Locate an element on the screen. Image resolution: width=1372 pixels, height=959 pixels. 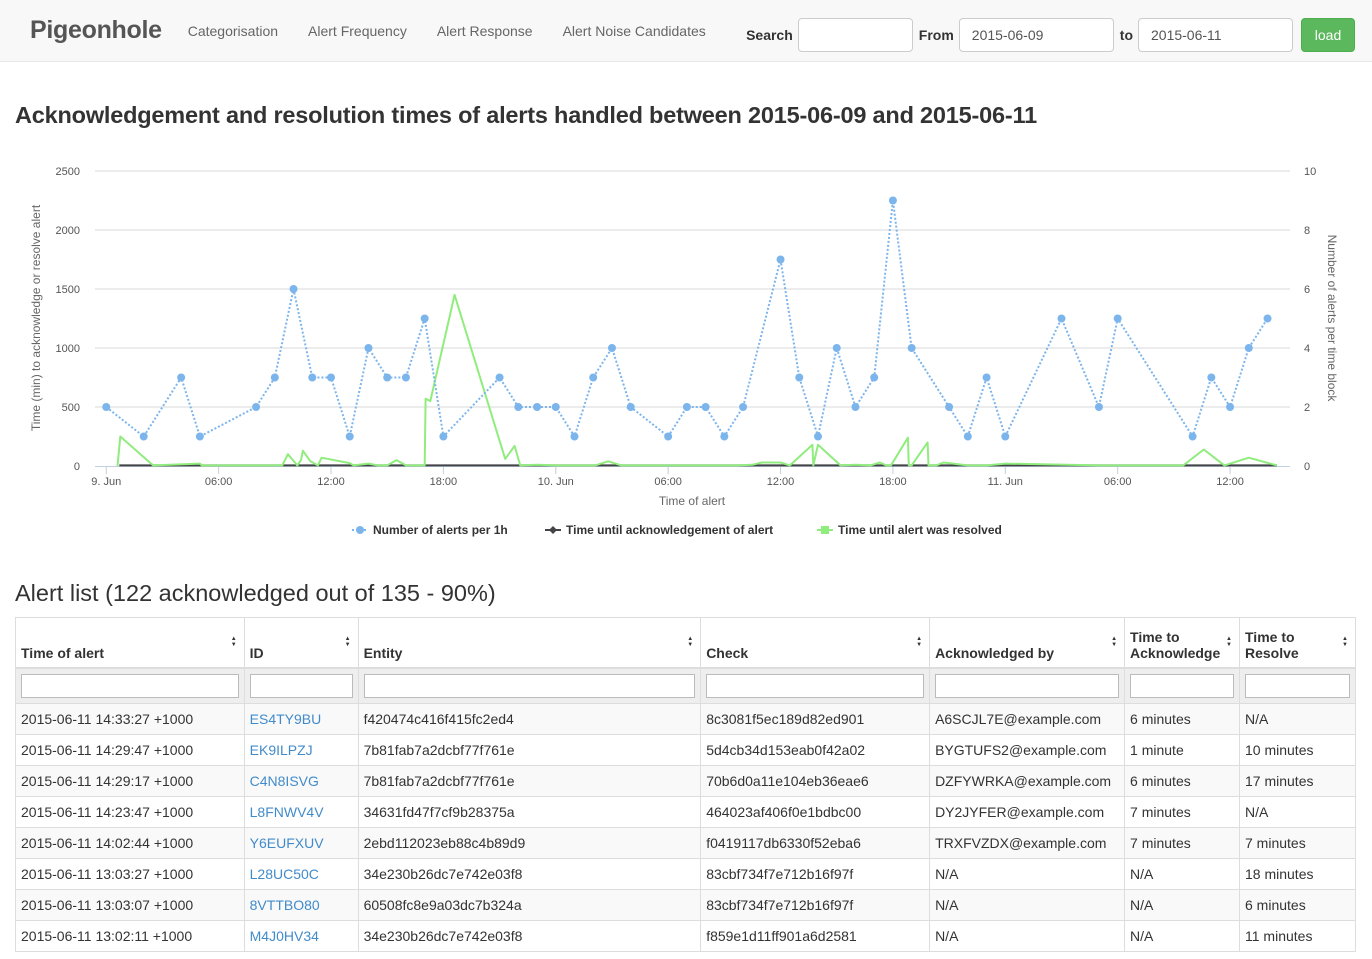
alert-id-link: ES4TY9BU is located at coordinates (286, 719).